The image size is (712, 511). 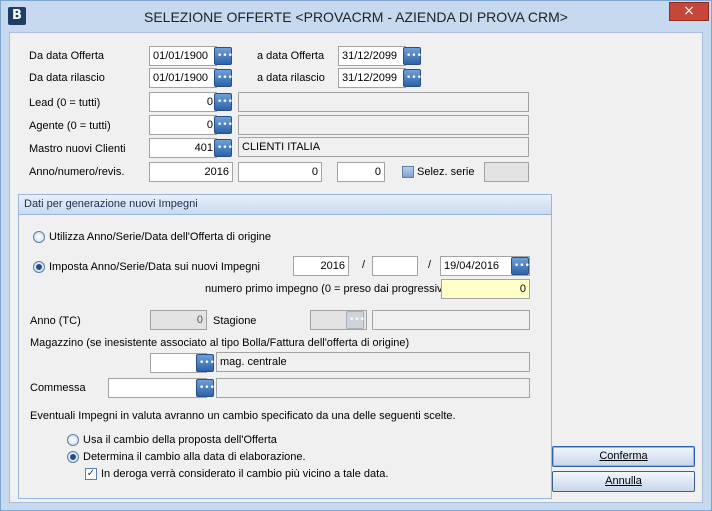 What do you see at coordinates (65, 103) in the screenshot?
I see `lead-label: Lead (0 = tutti)` at bounding box center [65, 103].